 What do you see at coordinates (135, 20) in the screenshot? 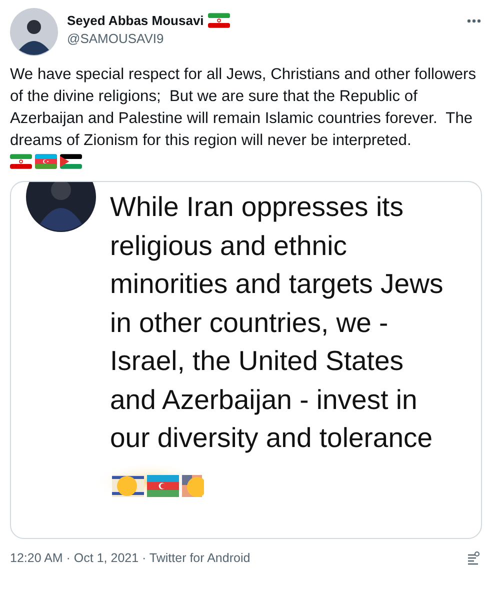
I see `author-name: Seyed Abbas Mousavi` at bounding box center [135, 20].